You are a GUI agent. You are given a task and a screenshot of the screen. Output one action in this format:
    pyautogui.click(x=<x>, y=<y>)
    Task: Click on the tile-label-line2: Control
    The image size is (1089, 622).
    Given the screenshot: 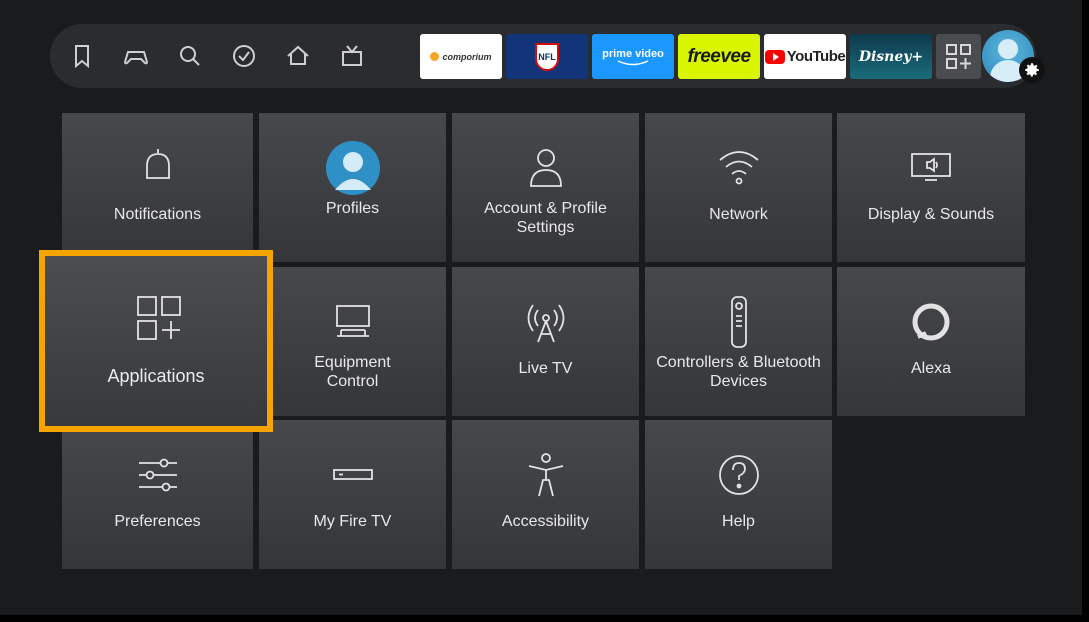 What is the action you would take?
    pyautogui.click(x=352, y=381)
    